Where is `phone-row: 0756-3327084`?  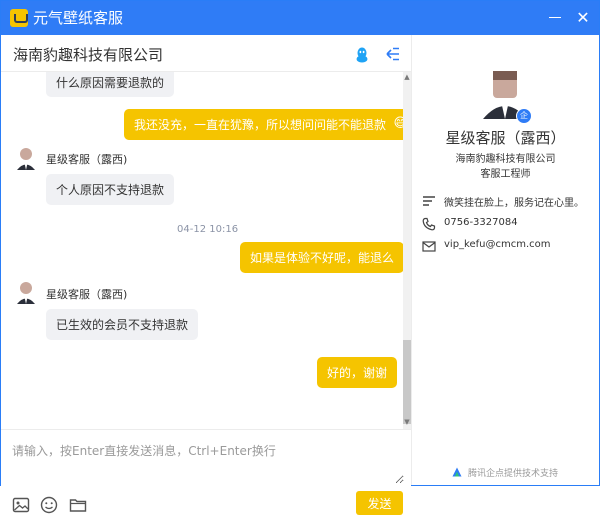 phone-row: 0756-3327084 is located at coordinates (509, 224).